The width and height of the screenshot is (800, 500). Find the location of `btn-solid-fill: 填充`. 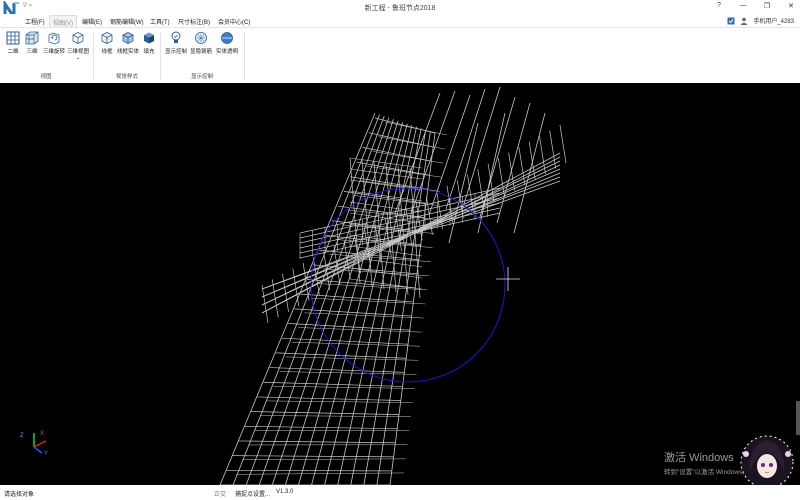

btn-solid-fill: 填充 is located at coordinates (149, 43).